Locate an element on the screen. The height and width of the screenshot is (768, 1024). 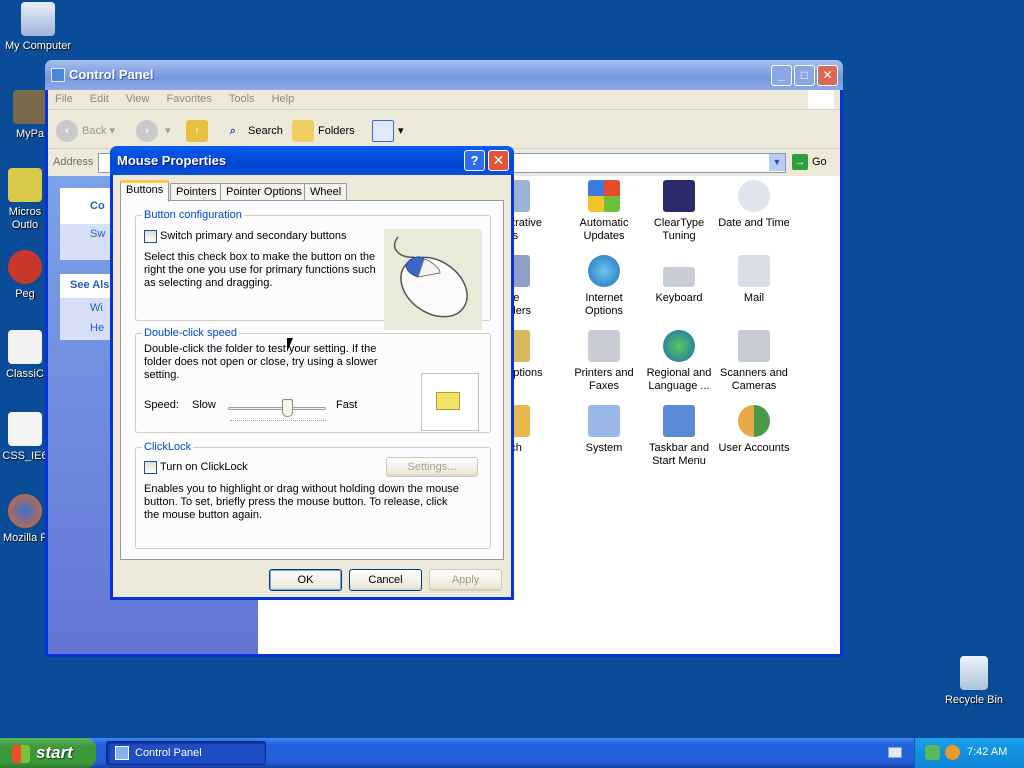
cp-item-printers-faxes: Printers and Faxes is located at coordinates (604, 361).